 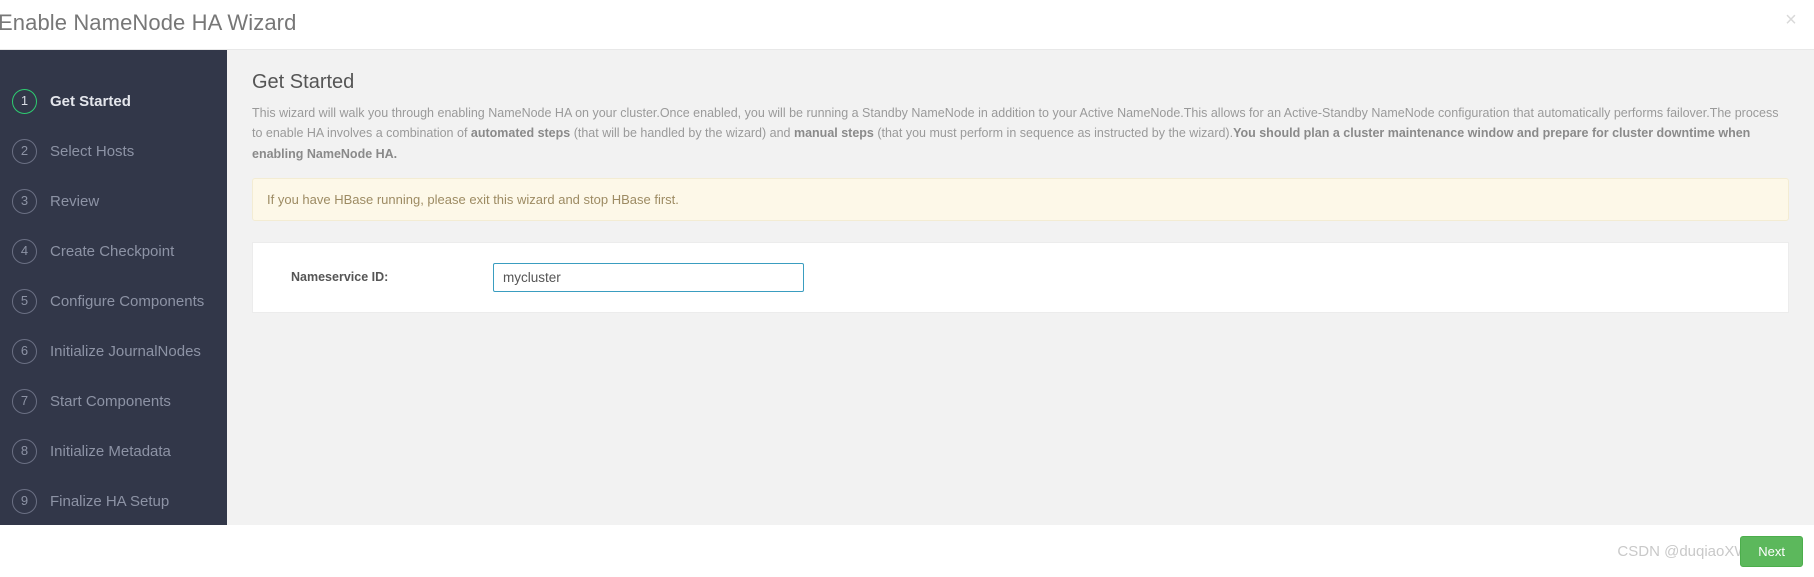 What do you see at coordinates (90, 101) in the screenshot?
I see `sidebar-item-label: Get Started` at bounding box center [90, 101].